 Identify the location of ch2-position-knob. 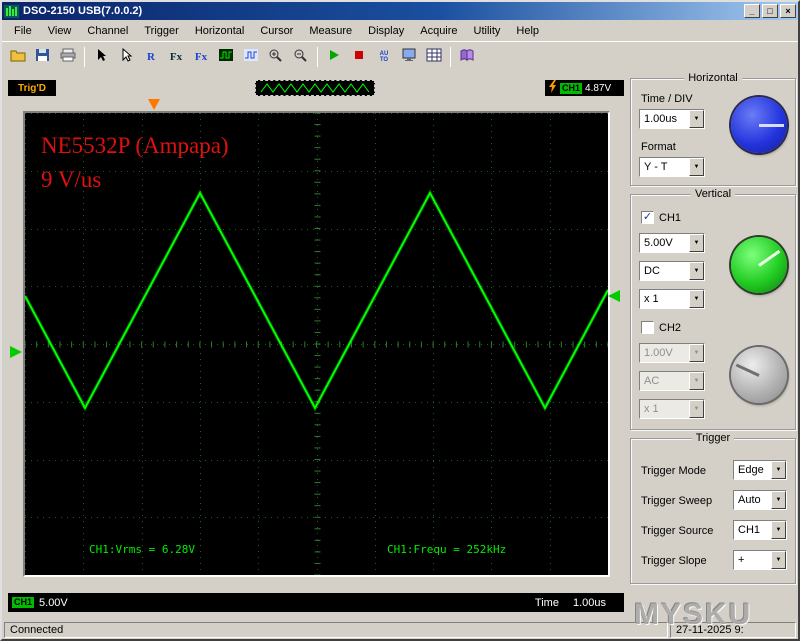
(759, 375).